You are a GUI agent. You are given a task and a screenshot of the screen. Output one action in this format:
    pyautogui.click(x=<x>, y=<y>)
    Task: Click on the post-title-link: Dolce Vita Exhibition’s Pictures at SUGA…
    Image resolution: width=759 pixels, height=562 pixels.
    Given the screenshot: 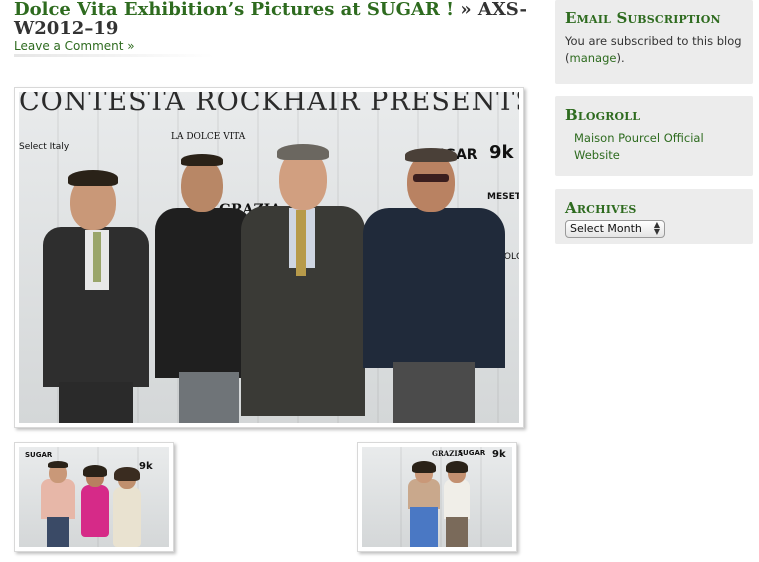 What is the action you would take?
    pyautogui.click(x=234, y=10)
    